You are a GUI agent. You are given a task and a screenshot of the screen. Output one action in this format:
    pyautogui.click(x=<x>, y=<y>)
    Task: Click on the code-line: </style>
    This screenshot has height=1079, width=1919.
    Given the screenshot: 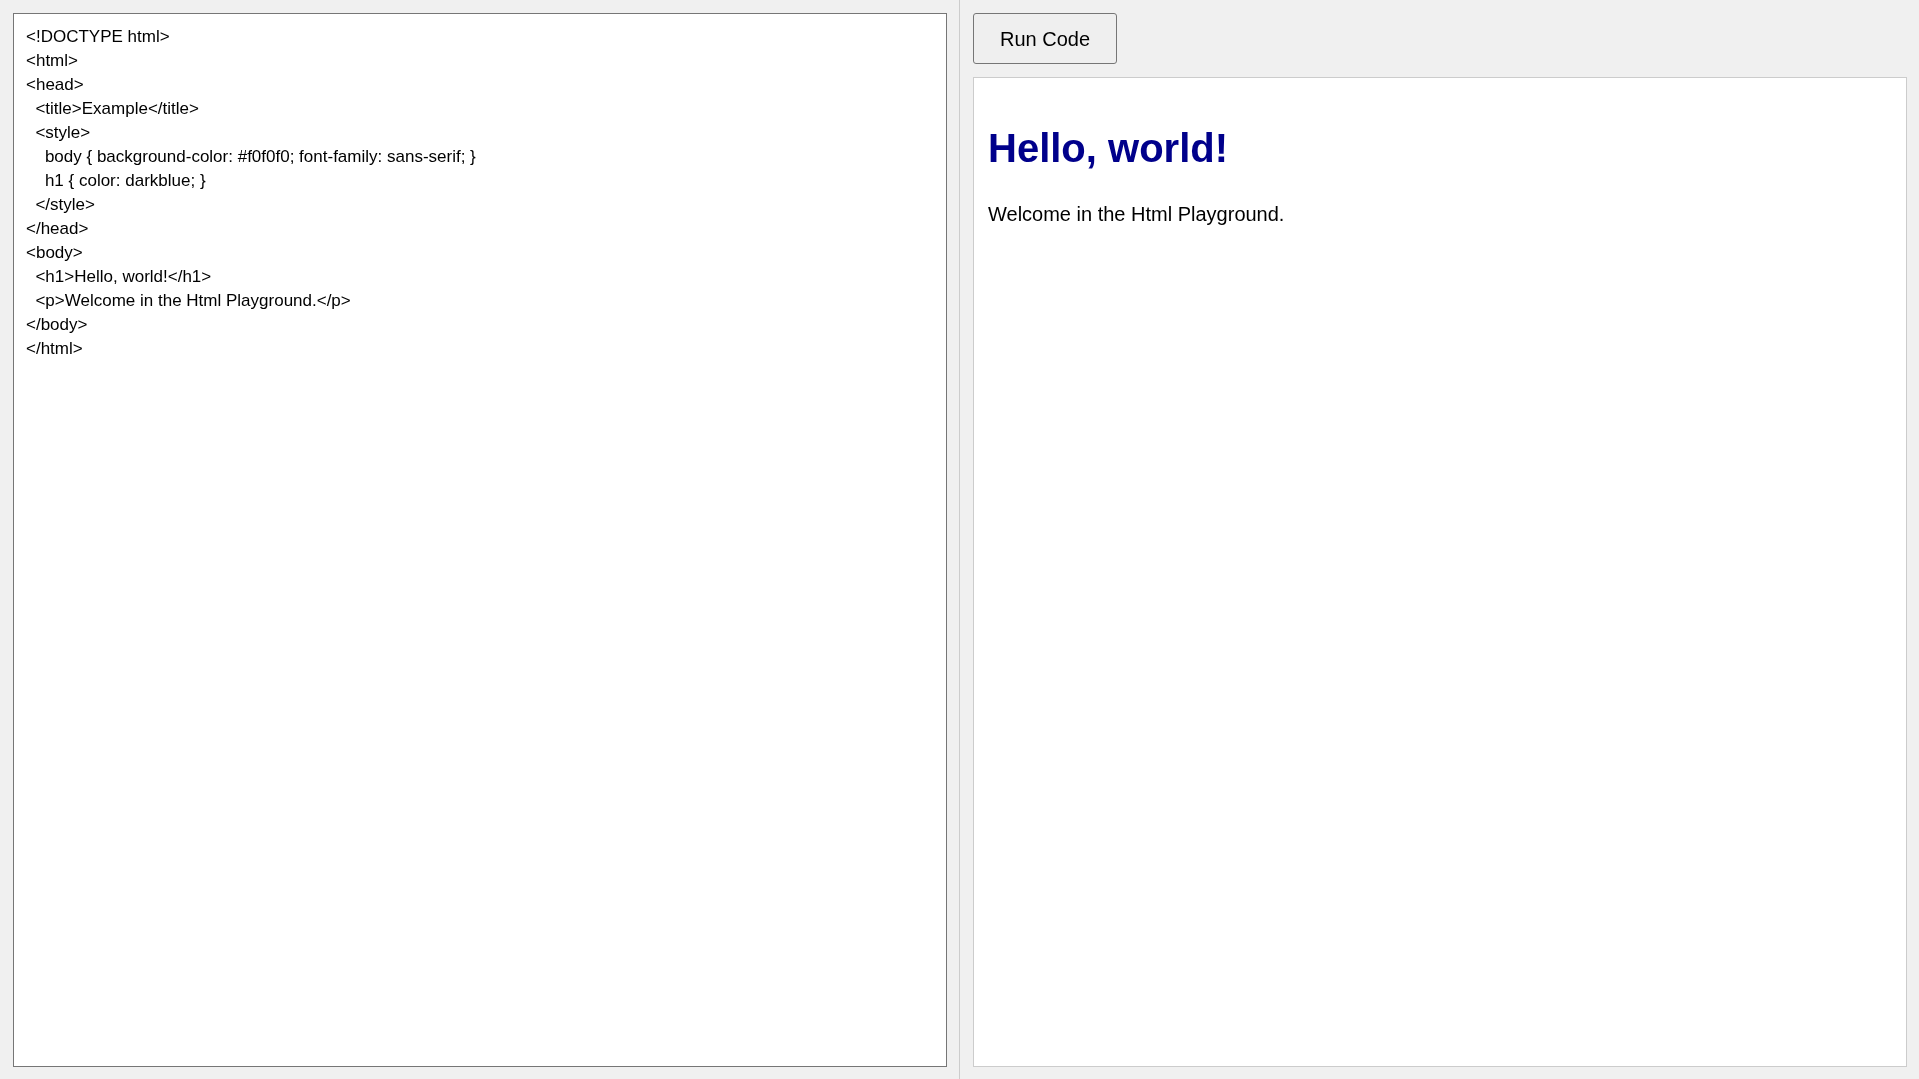 What is the action you would take?
    pyautogui.click(x=64, y=205)
    